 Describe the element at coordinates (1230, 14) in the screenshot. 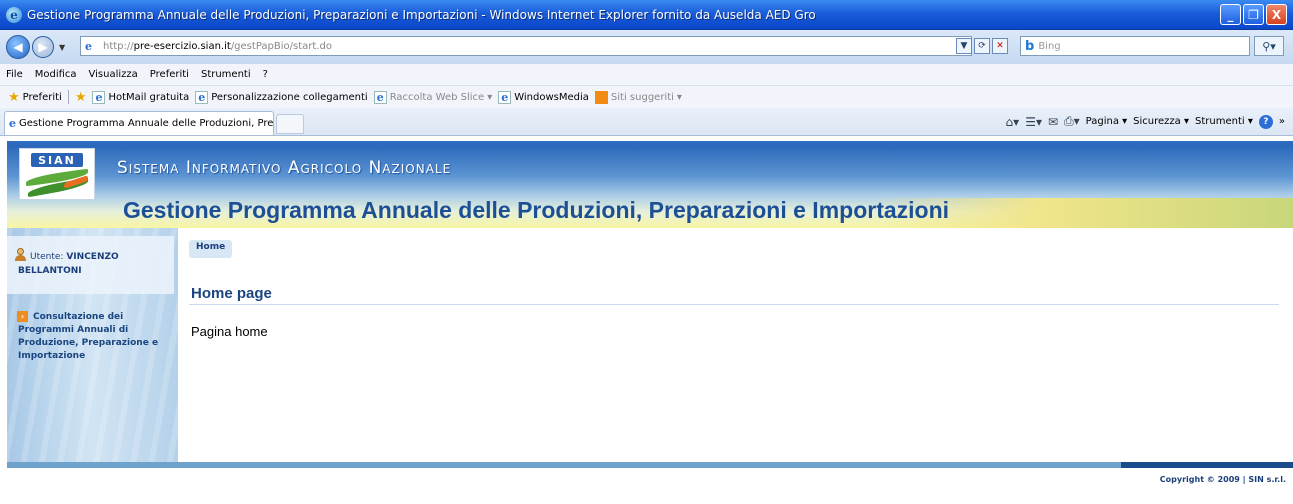

I see `minimize-button: _` at that location.